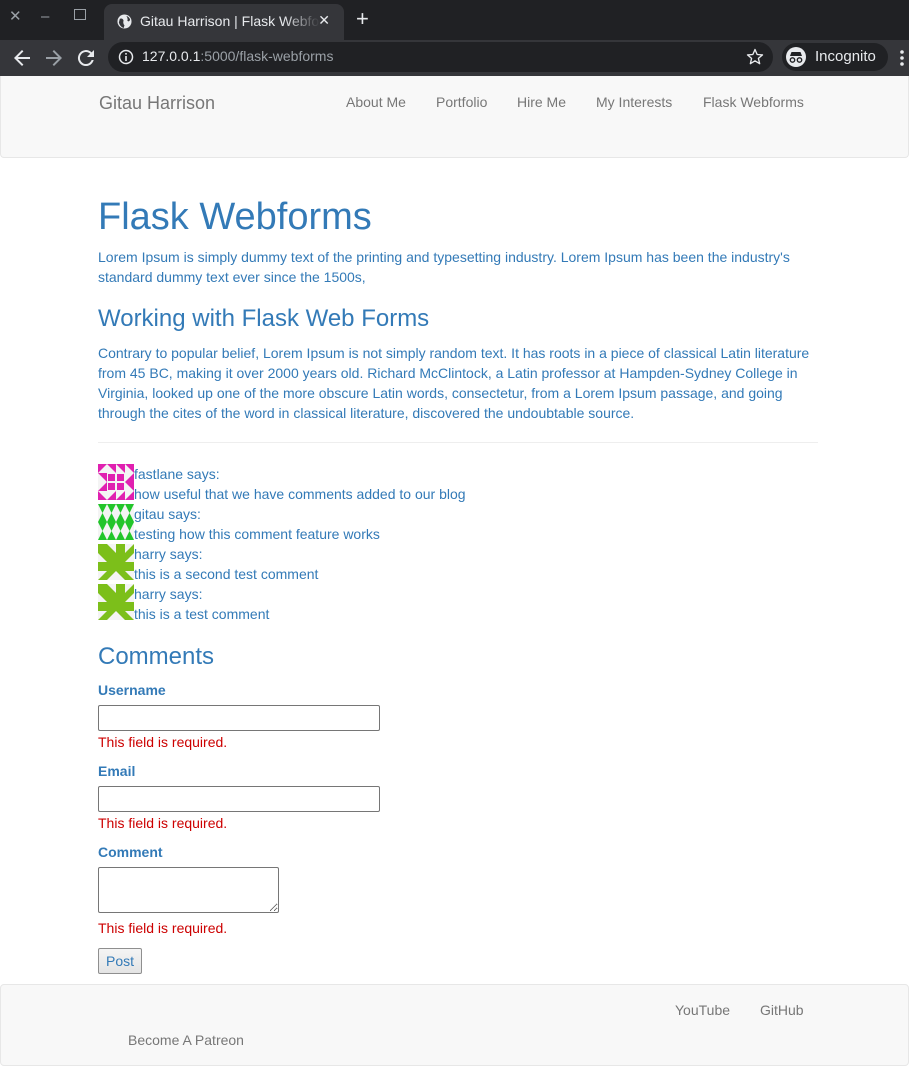 The height and width of the screenshot is (1071, 909). Describe the element at coordinates (458, 442) in the screenshot. I see `divider` at that location.